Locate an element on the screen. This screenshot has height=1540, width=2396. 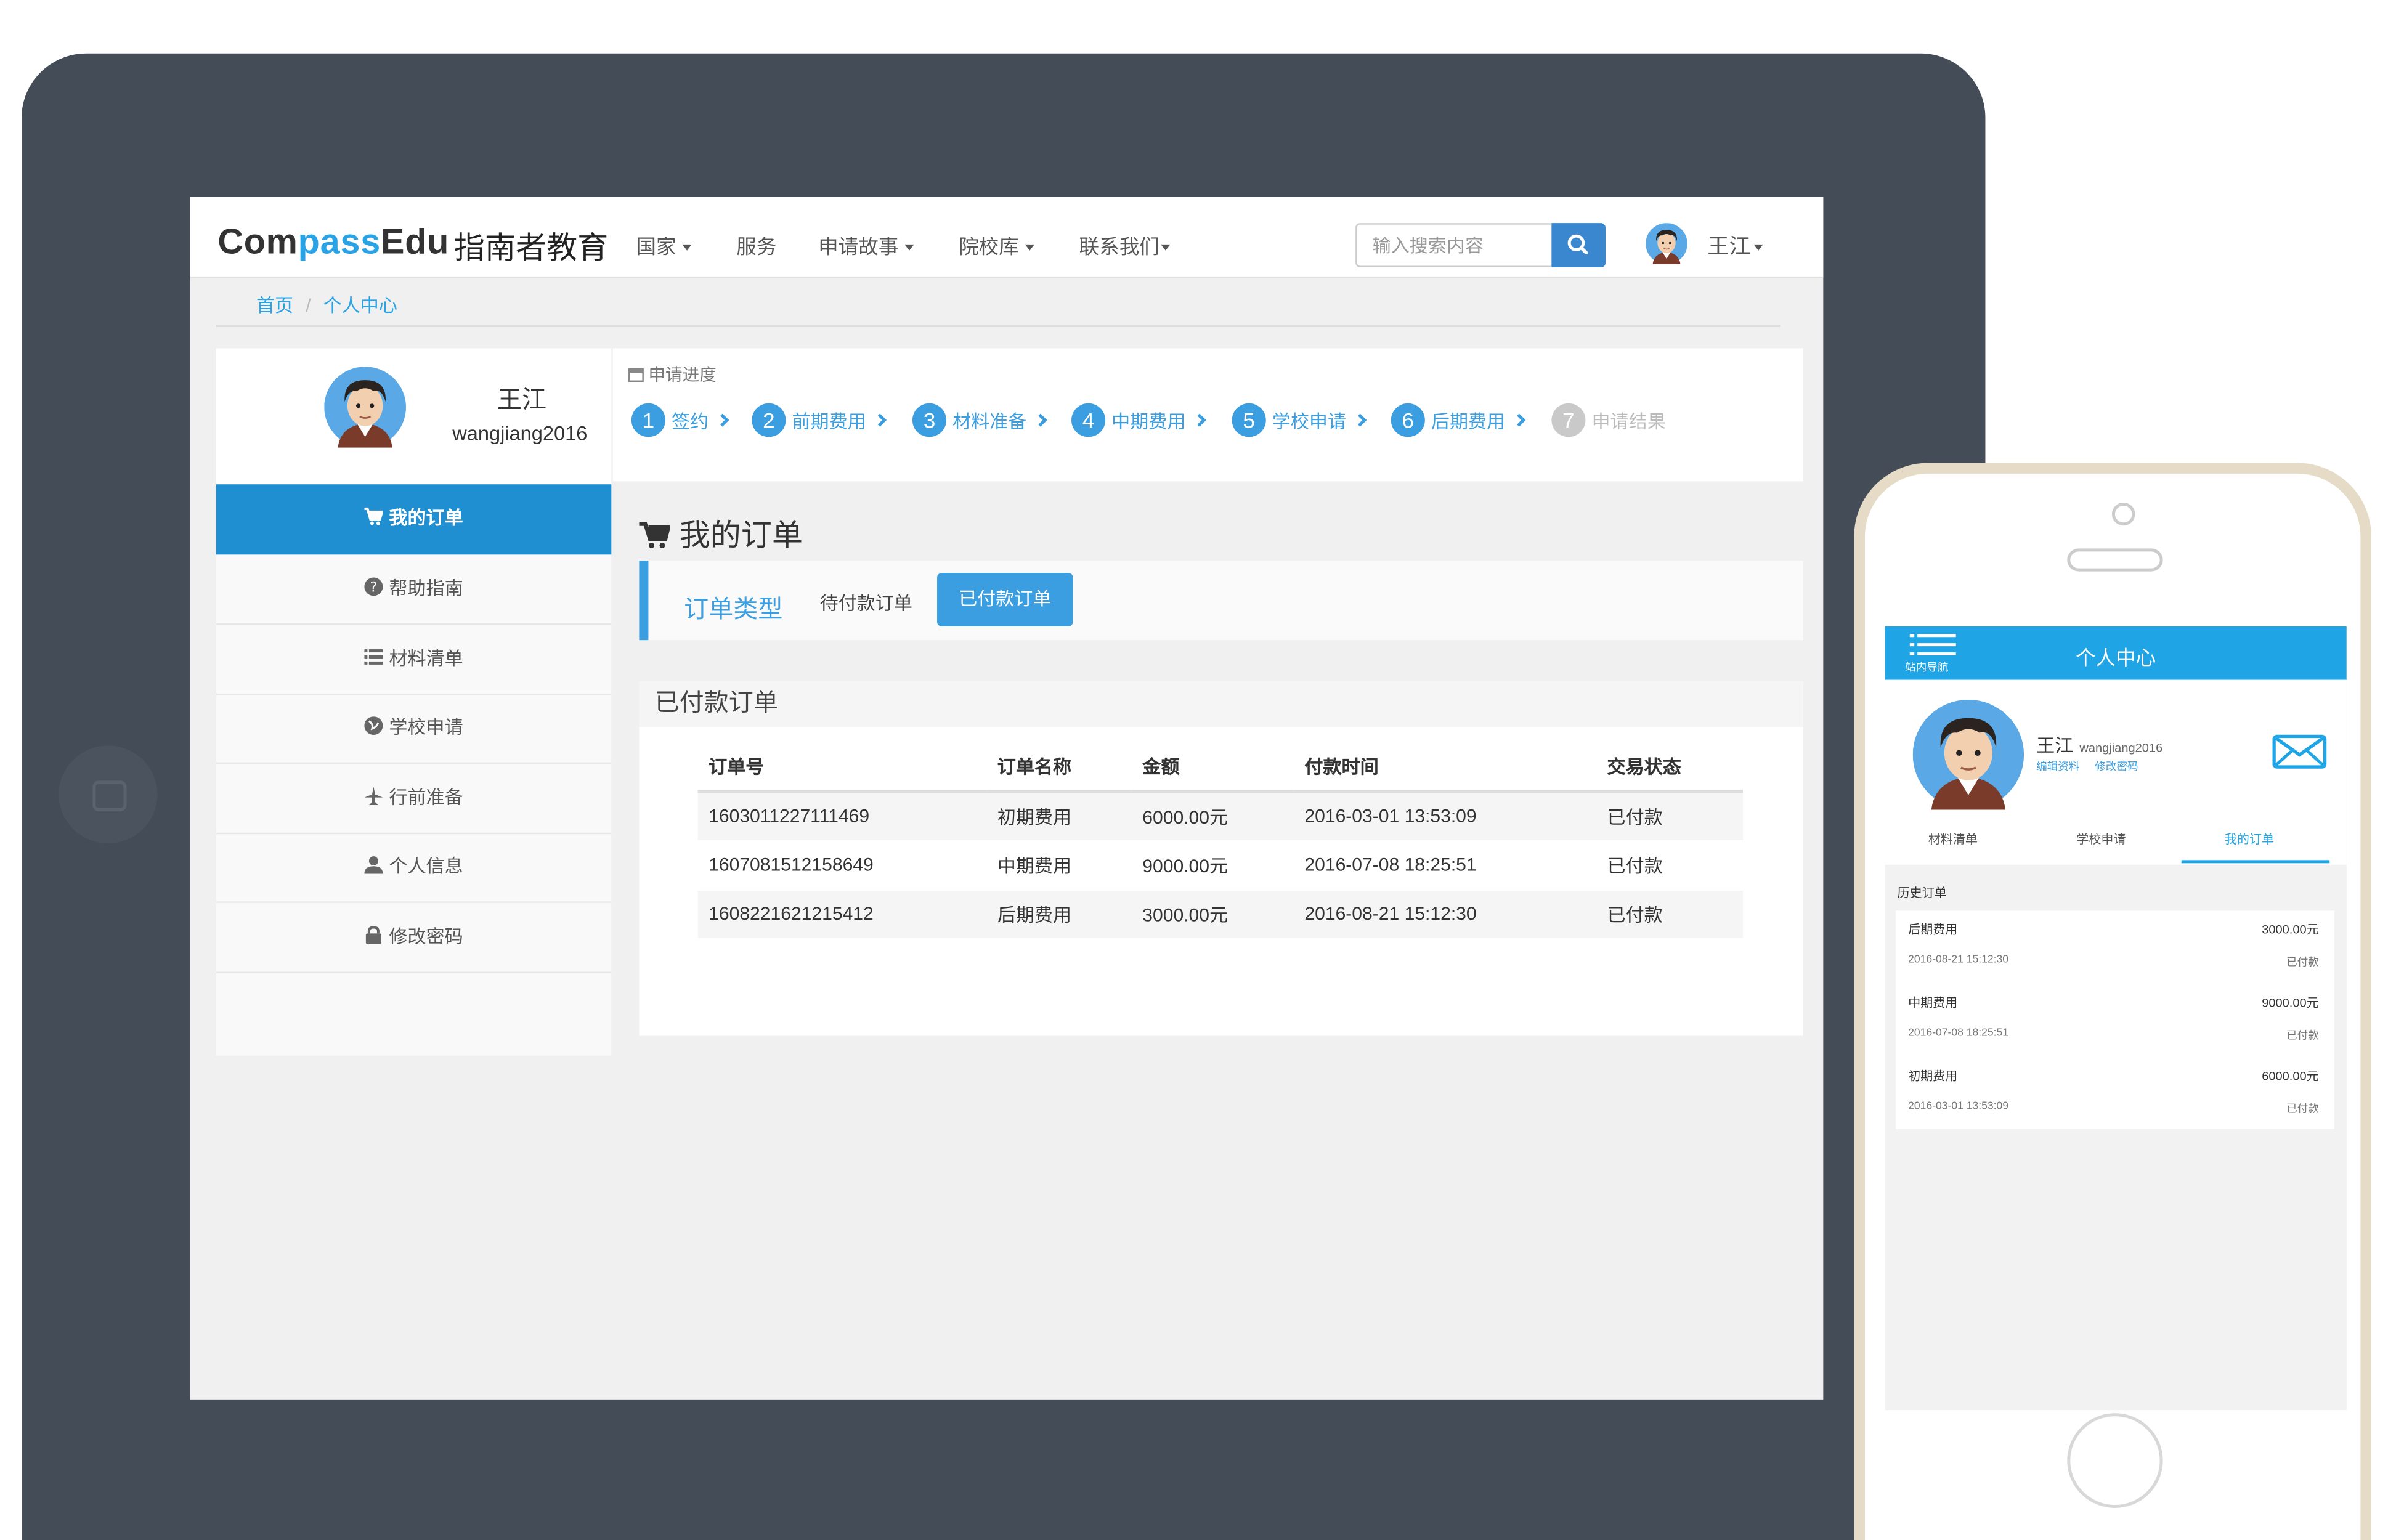
change-password-link: 修改密码 is located at coordinates (2116, 768).